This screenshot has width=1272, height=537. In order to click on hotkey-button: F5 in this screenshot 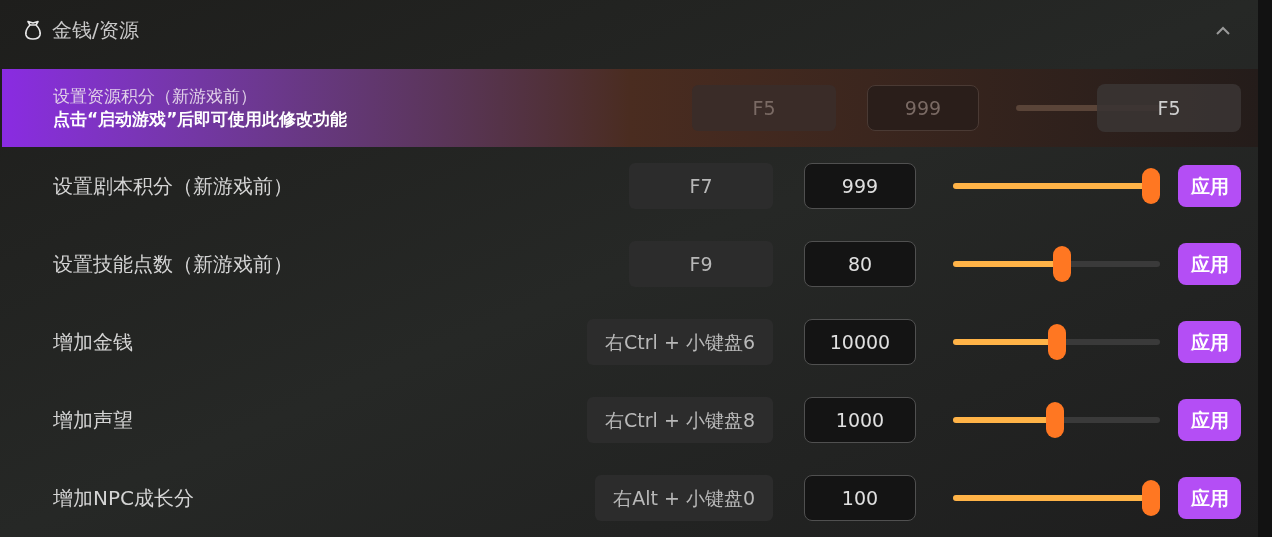, I will do `click(1169, 108)`.